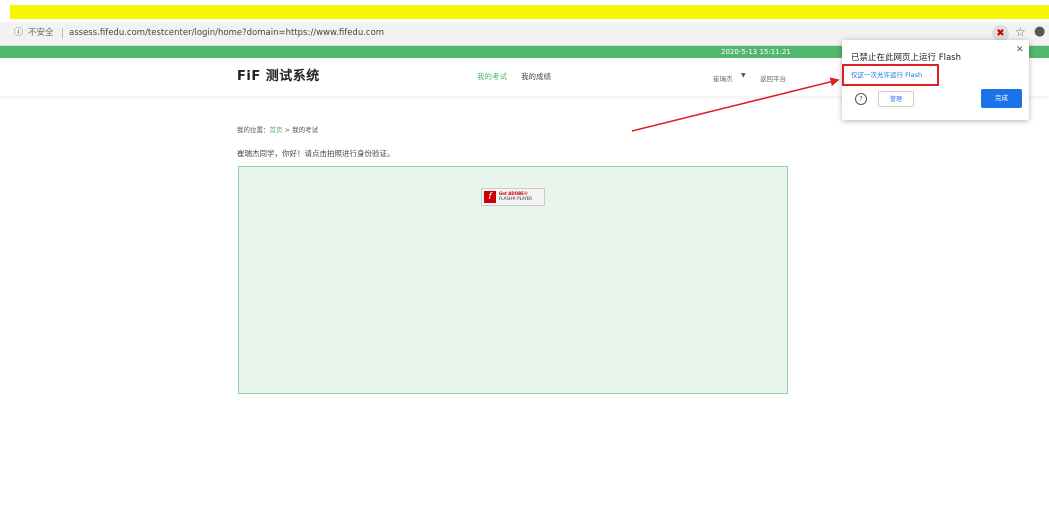 The height and width of the screenshot is (528, 1049). What do you see at coordinates (890, 75) in the screenshot?
I see `annotation-highlight-box` at bounding box center [890, 75].